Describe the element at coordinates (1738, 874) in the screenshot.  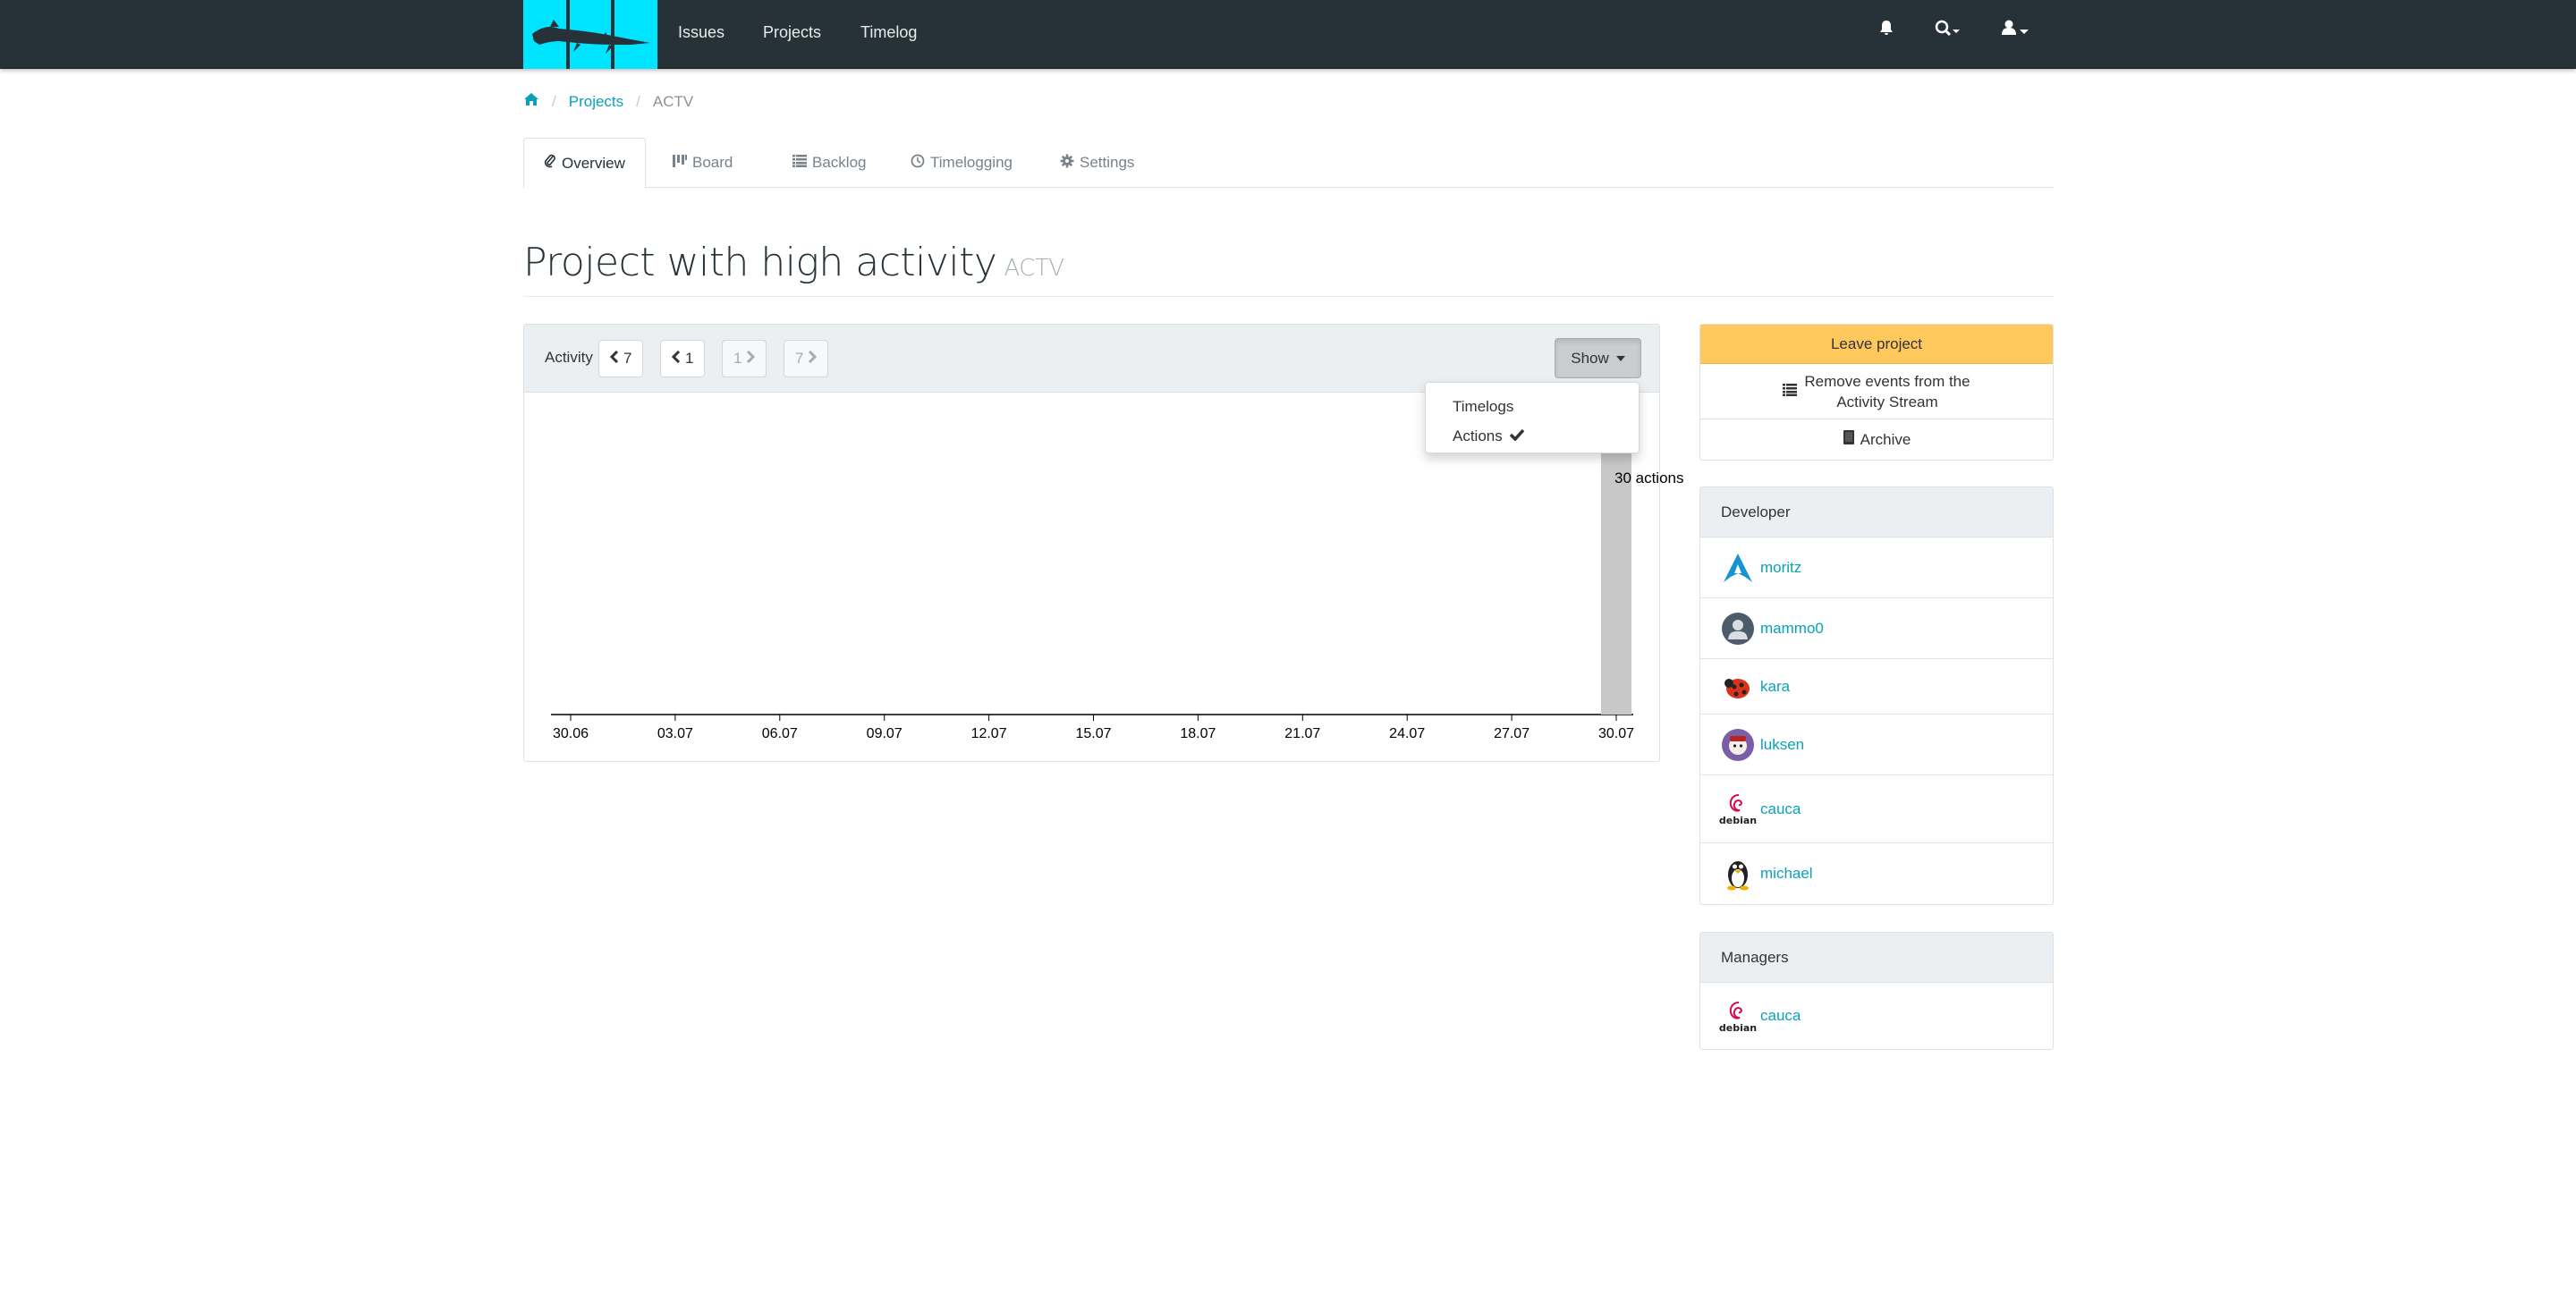
I see `tux-avatar-icon` at that location.